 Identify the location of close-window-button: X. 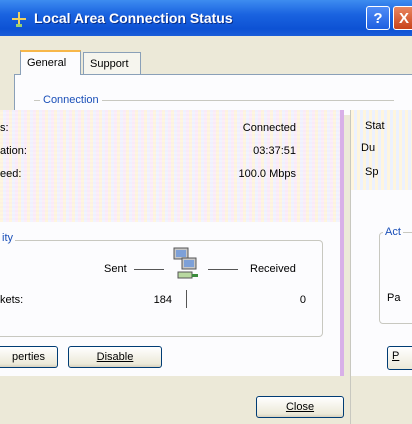
(402, 18).